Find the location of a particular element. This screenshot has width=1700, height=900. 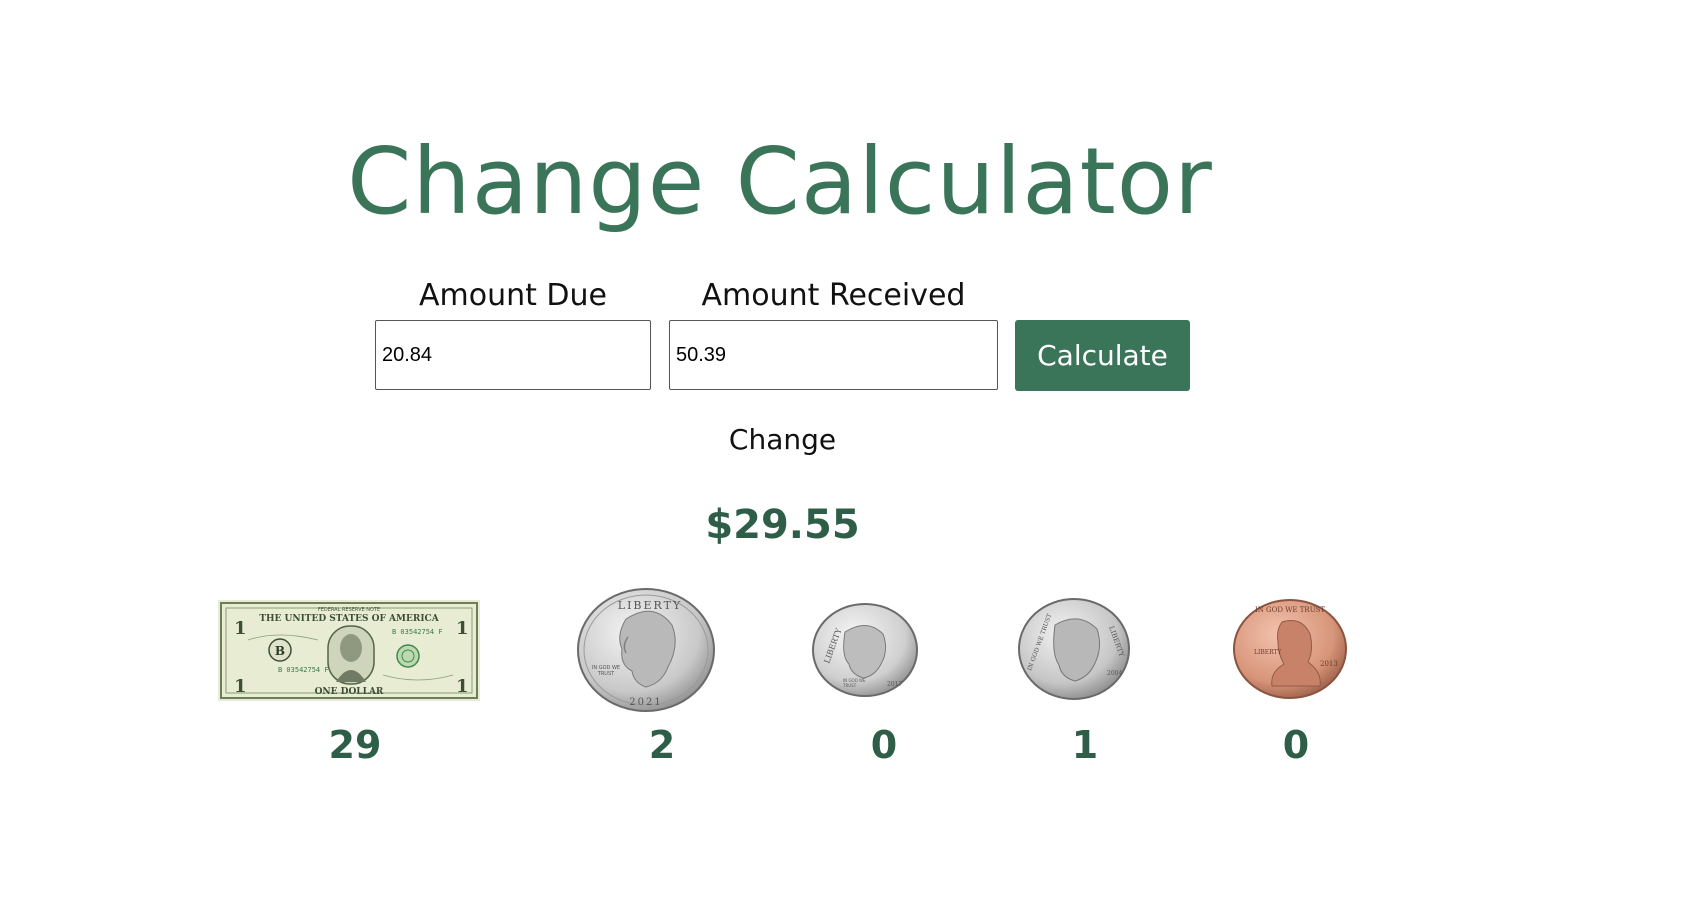

change-label: Change is located at coordinates (782, 439).